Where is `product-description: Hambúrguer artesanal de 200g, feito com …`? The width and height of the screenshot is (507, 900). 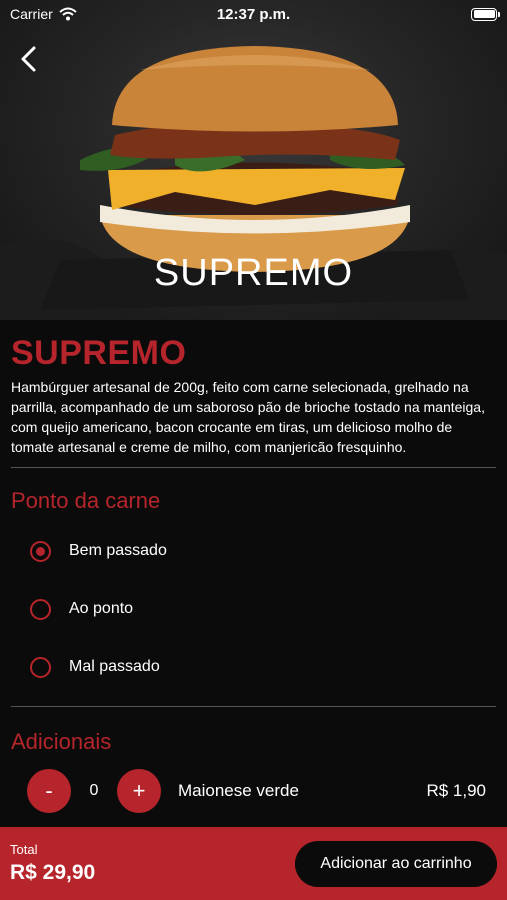
product-description: Hambúrguer artesanal de 200g, feito com … is located at coordinates (248, 417).